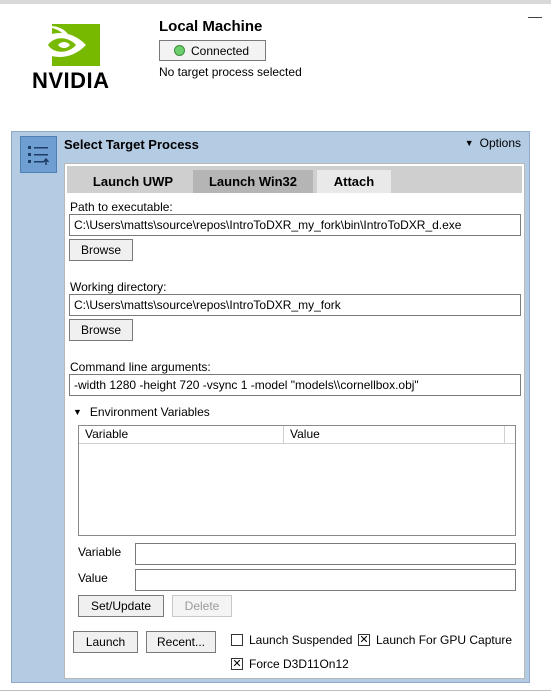 This screenshot has width=551, height=696. Describe the element at coordinates (121, 207) in the screenshot. I see `path-label: Path to executable:` at that location.